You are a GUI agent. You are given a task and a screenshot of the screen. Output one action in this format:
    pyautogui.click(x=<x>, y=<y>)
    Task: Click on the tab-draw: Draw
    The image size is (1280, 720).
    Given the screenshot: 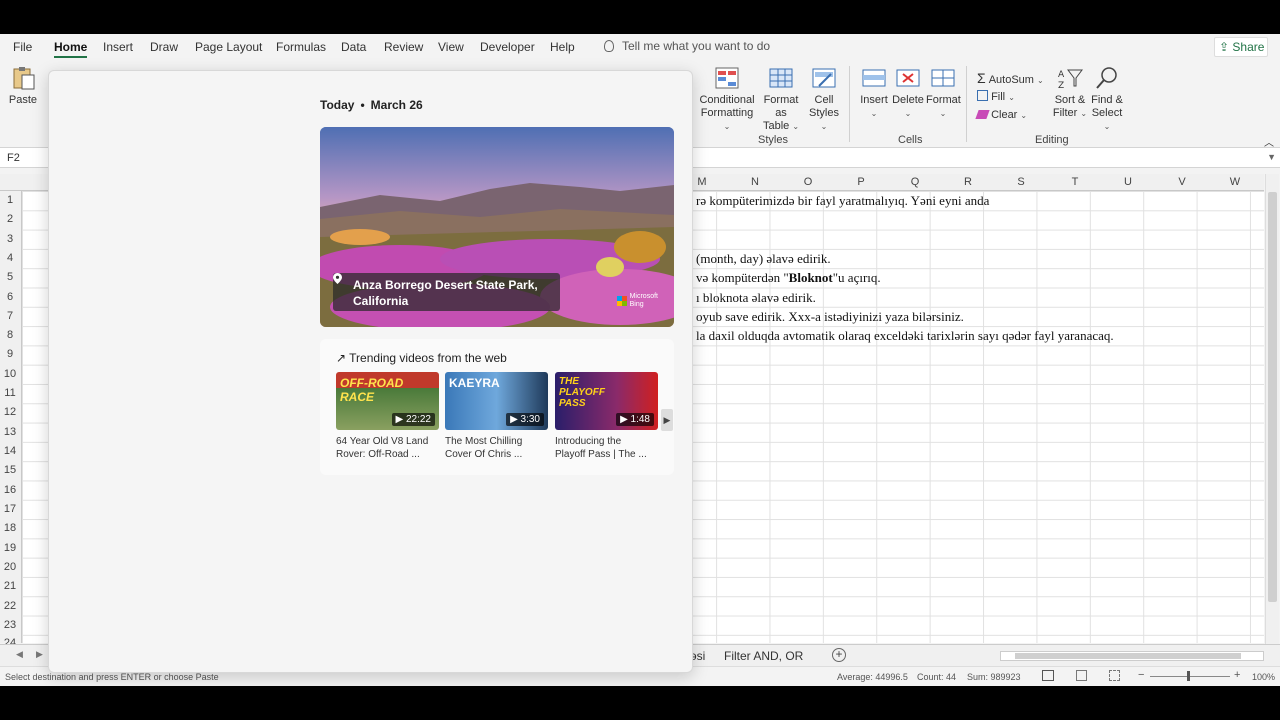 What is the action you would take?
    pyautogui.click(x=164, y=47)
    